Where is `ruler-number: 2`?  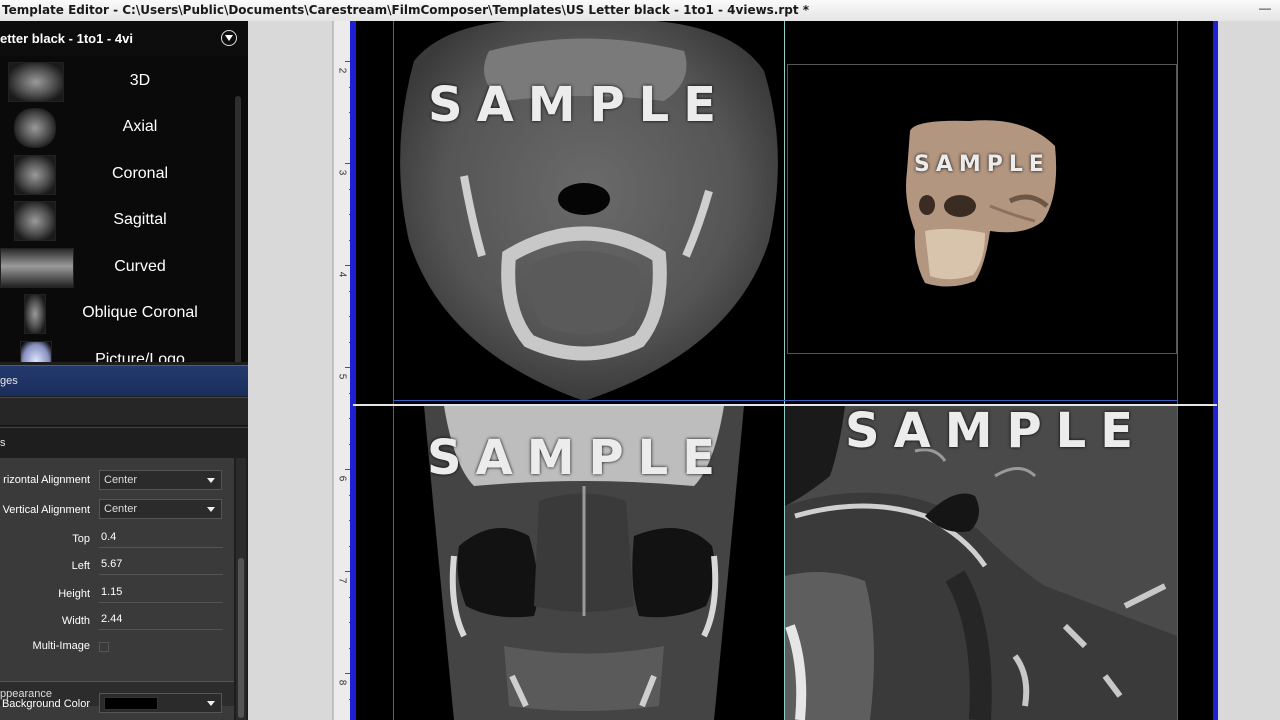 ruler-number: 2 is located at coordinates (342, 70).